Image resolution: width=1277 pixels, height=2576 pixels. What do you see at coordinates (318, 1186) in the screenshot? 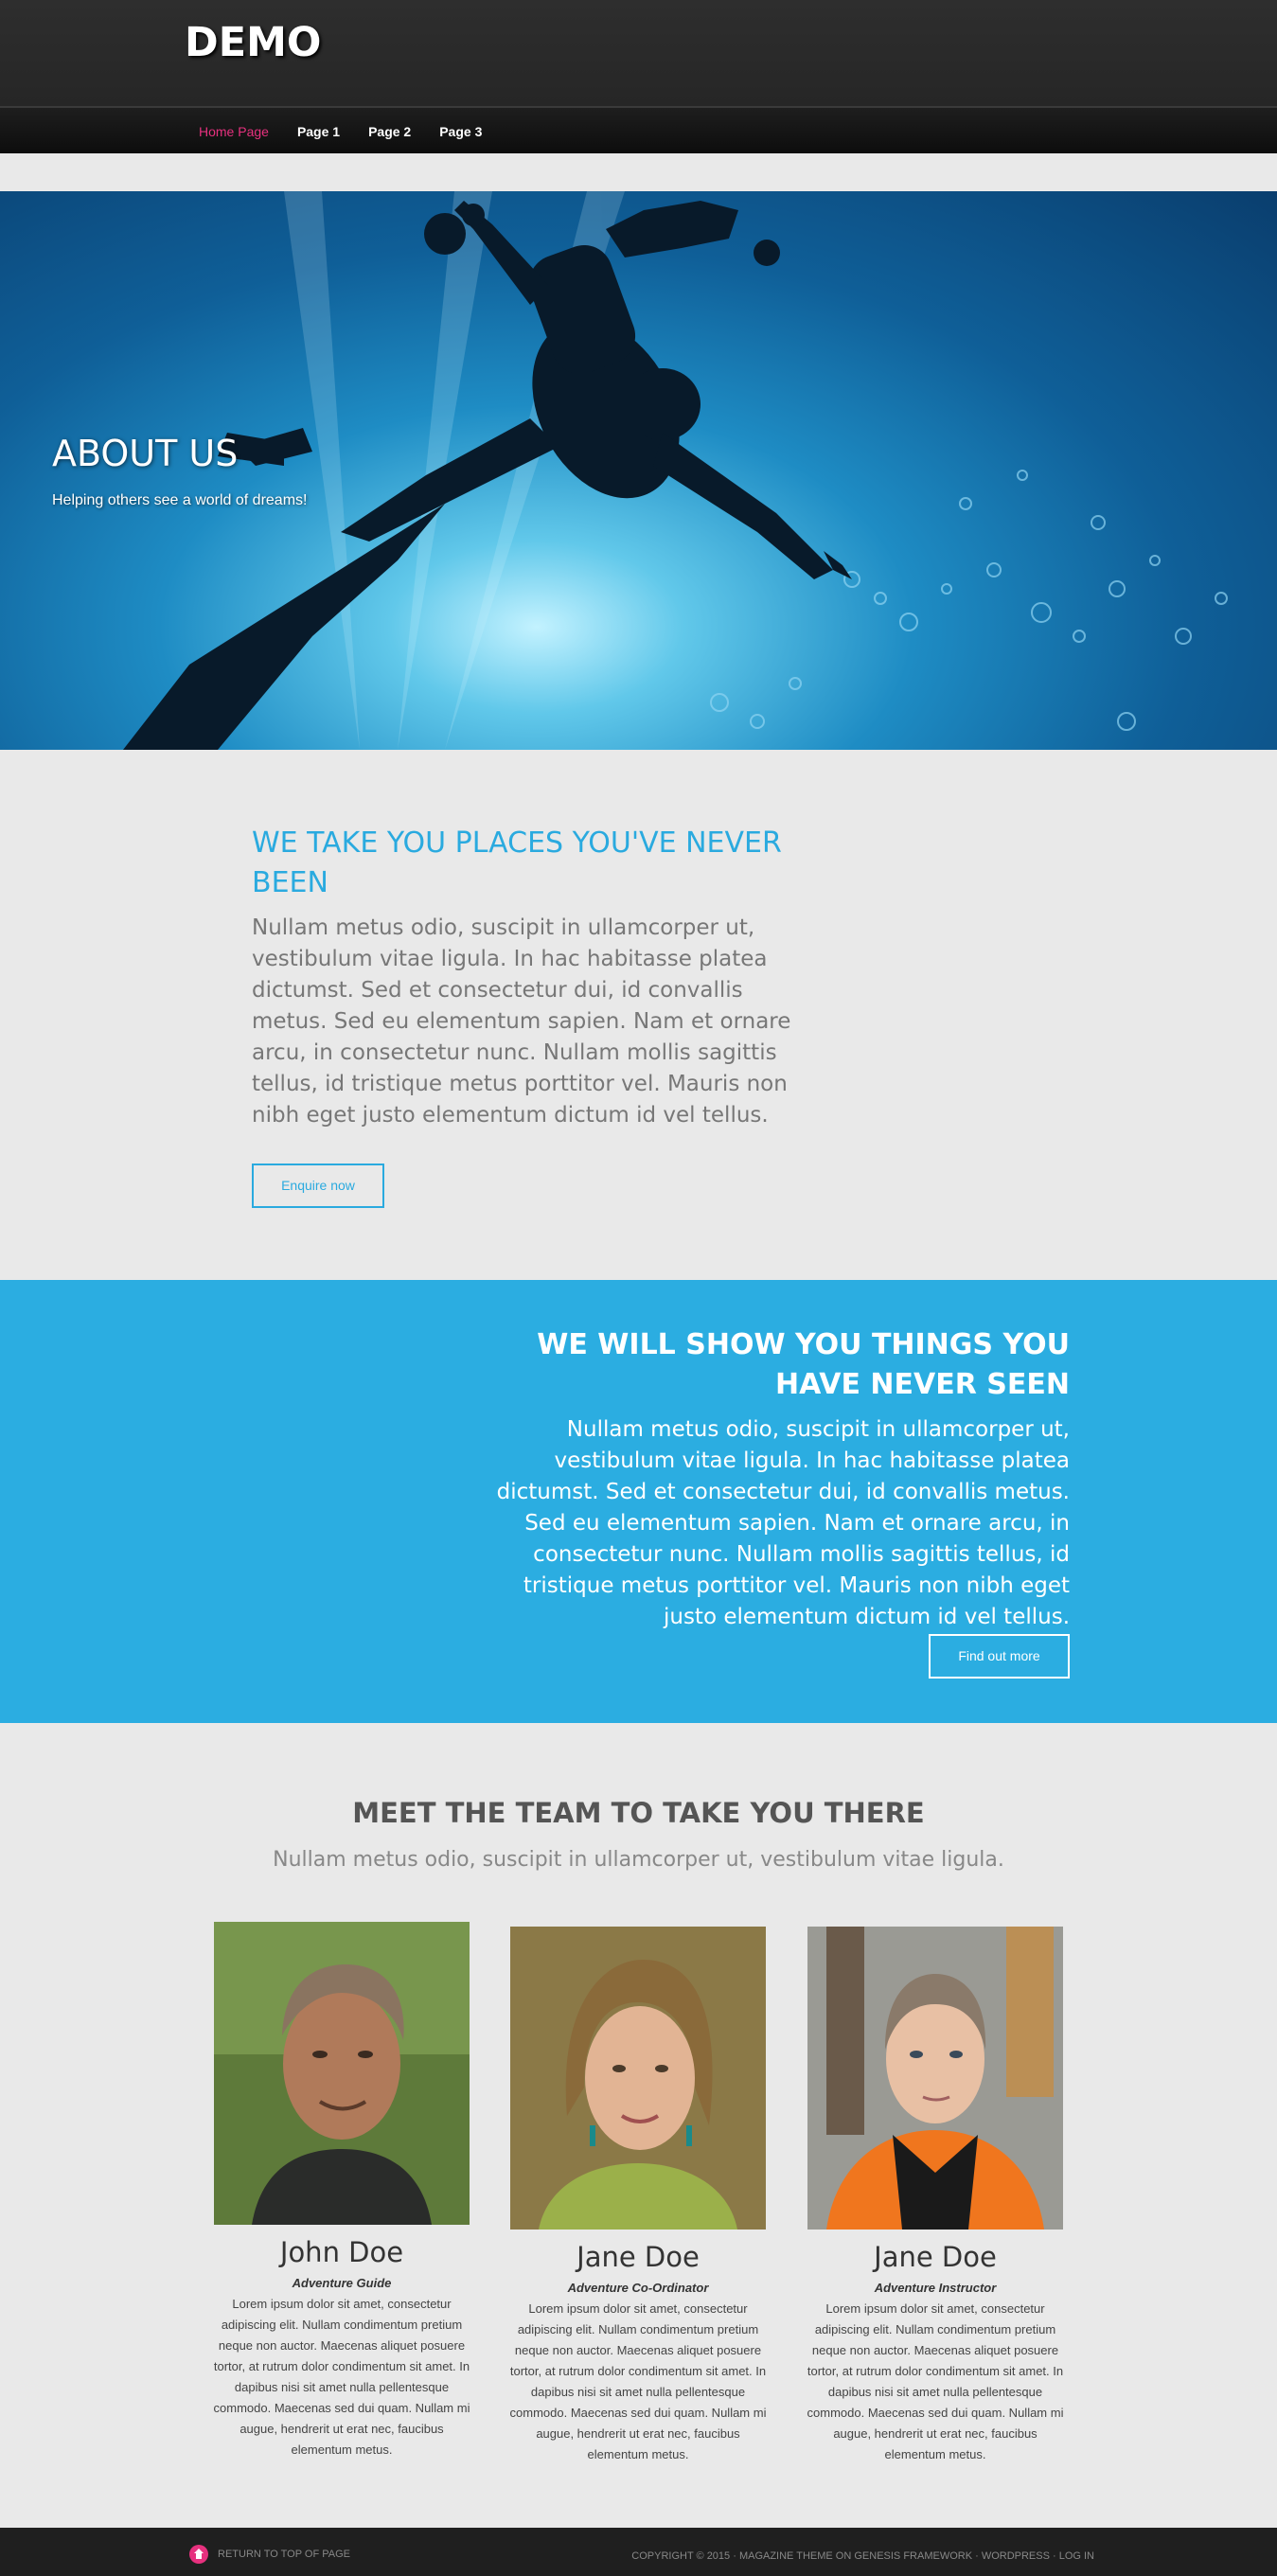
I see `enquire-now-button: Enquire now` at bounding box center [318, 1186].